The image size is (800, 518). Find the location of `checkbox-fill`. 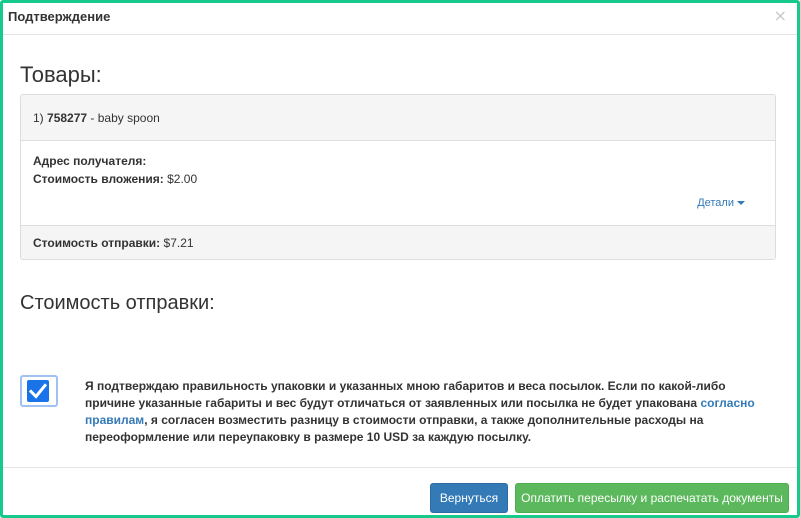

checkbox-fill is located at coordinates (38, 391).